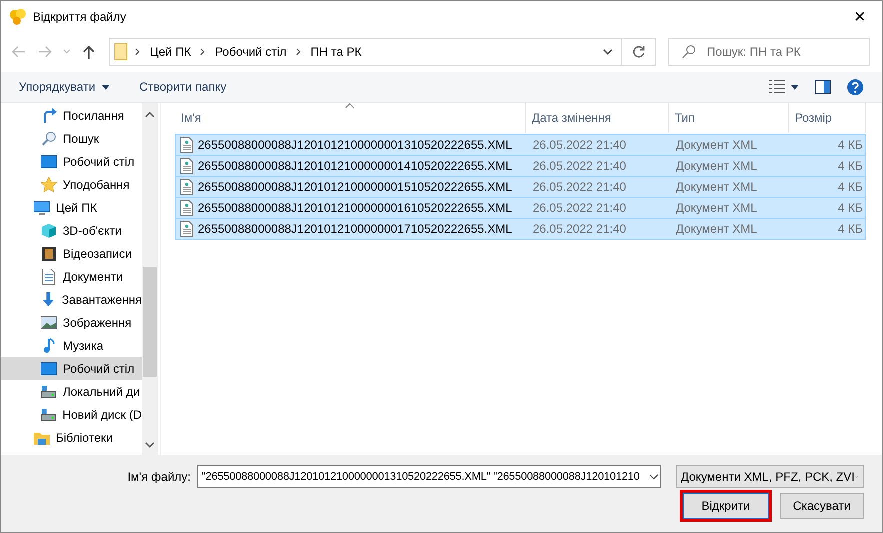  I want to click on filename-field: "26550088000088J1201012100000001310520222655.XML" "26550088000088J120101210, so click(429, 476).